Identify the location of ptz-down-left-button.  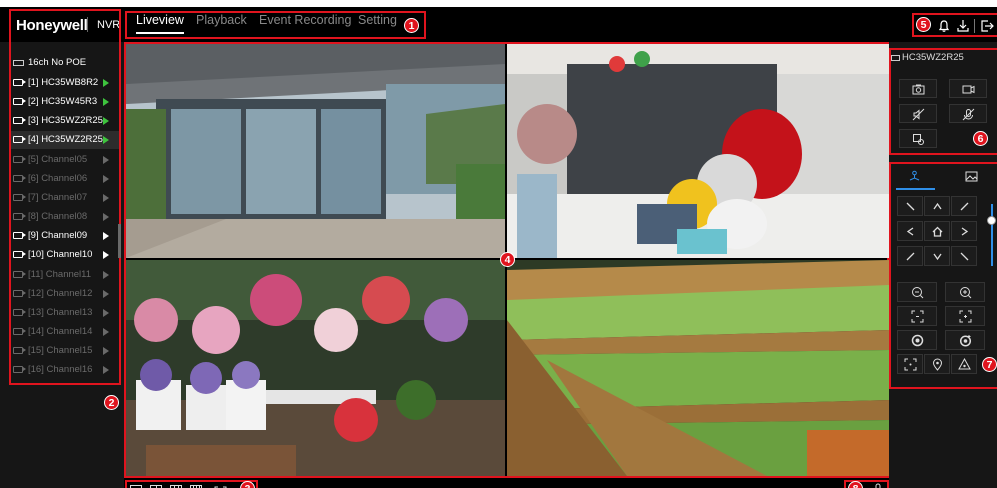
(910, 256).